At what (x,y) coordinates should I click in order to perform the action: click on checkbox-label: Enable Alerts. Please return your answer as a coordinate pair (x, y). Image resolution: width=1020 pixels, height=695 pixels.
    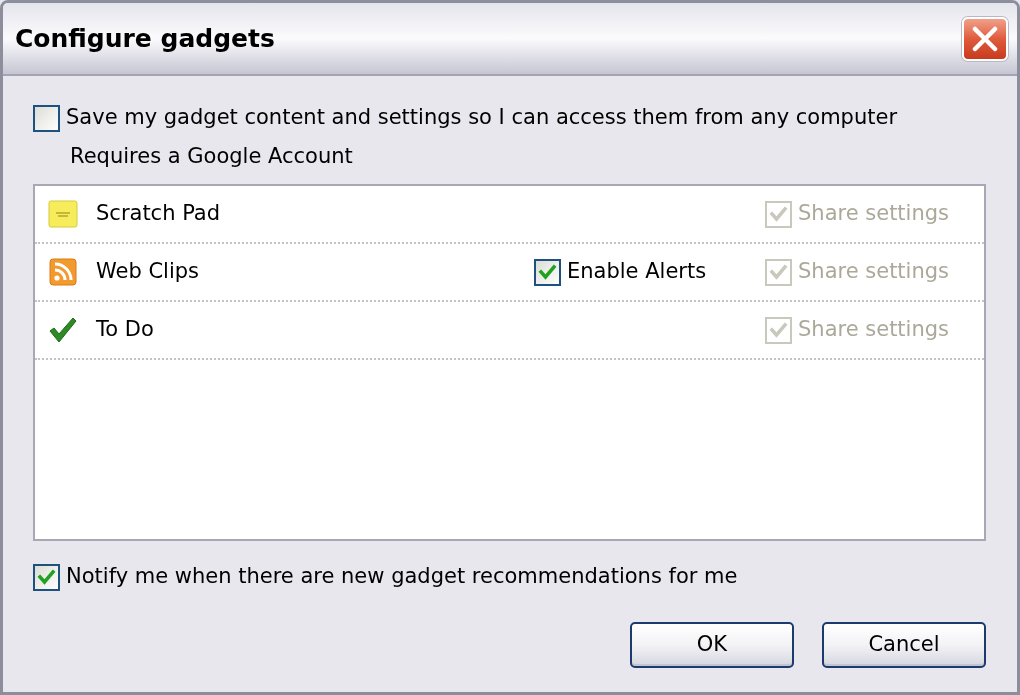
    Looking at the image, I should click on (637, 272).